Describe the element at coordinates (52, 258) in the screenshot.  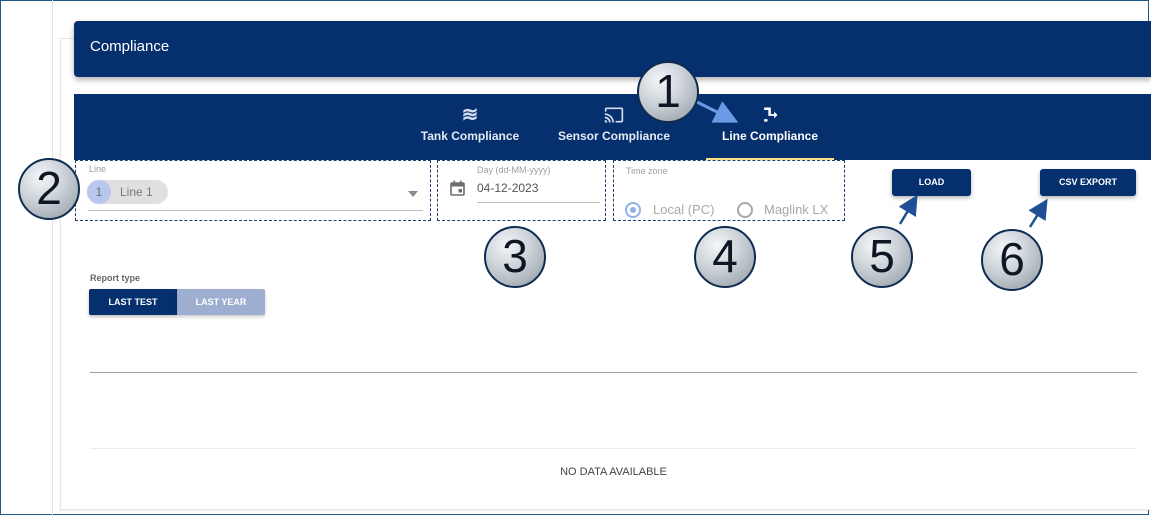
I see `side-rule` at that location.